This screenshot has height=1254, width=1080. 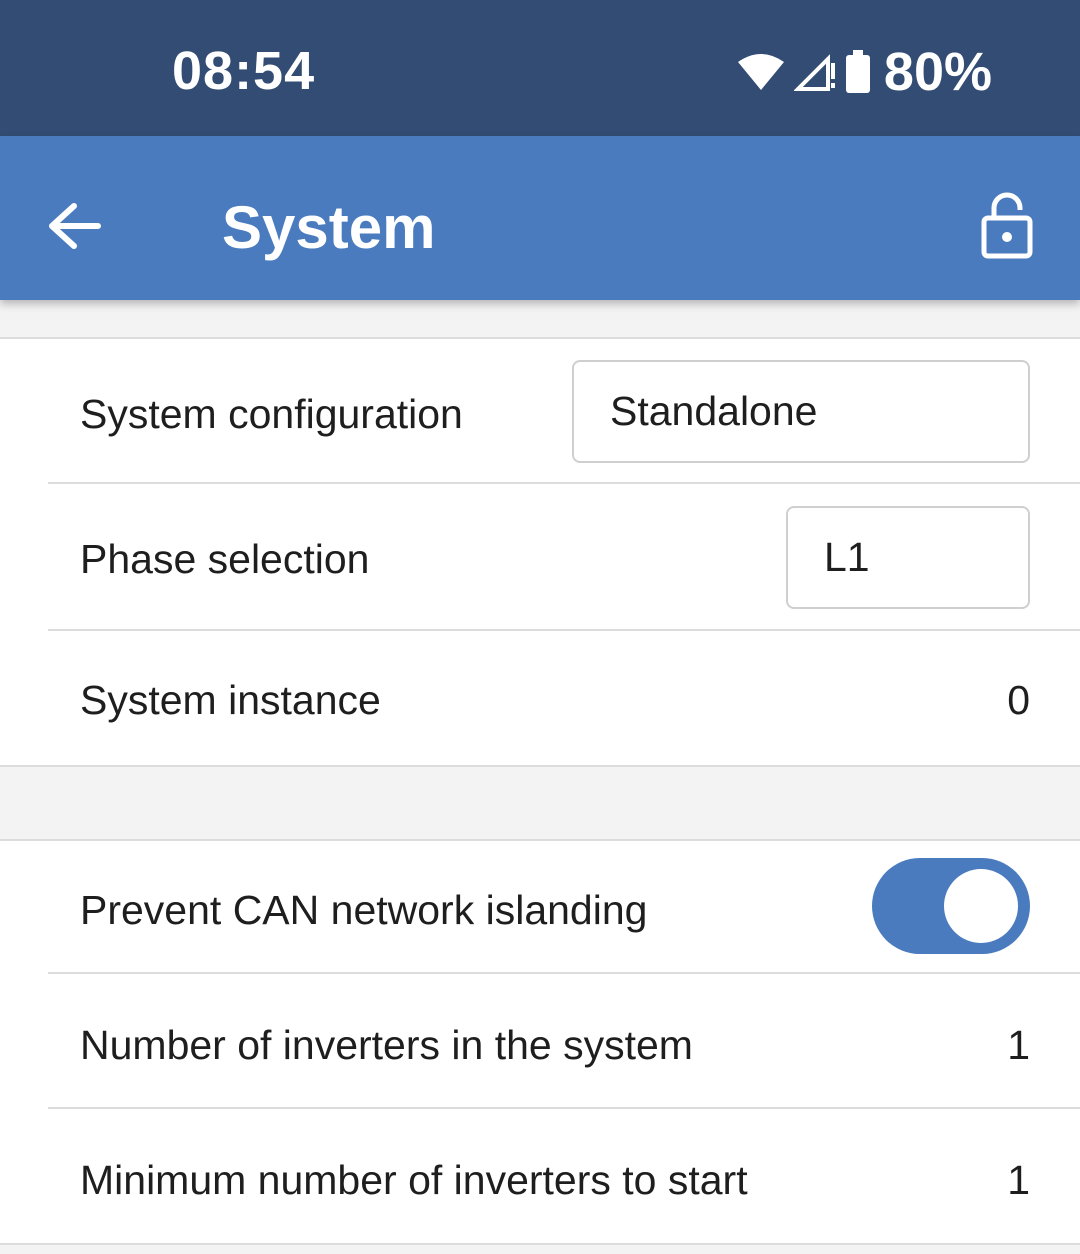 I want to click on system-configuration-row: System configuration Standalone, so click(x=564, y=410).